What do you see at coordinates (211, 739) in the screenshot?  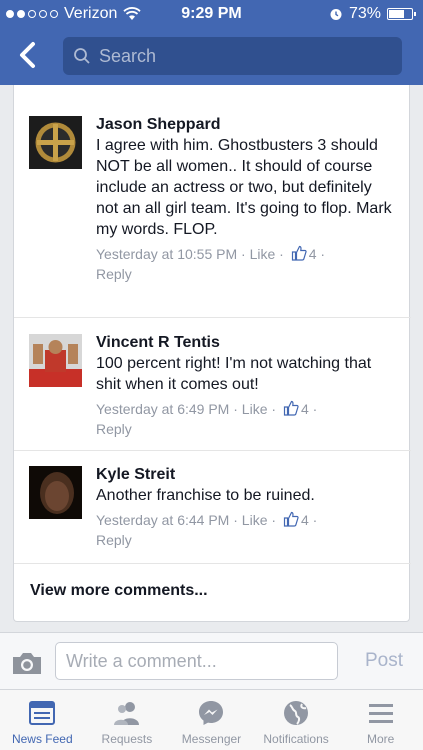 I see `tab-label: Messenger` at bounding box center [211, 739].